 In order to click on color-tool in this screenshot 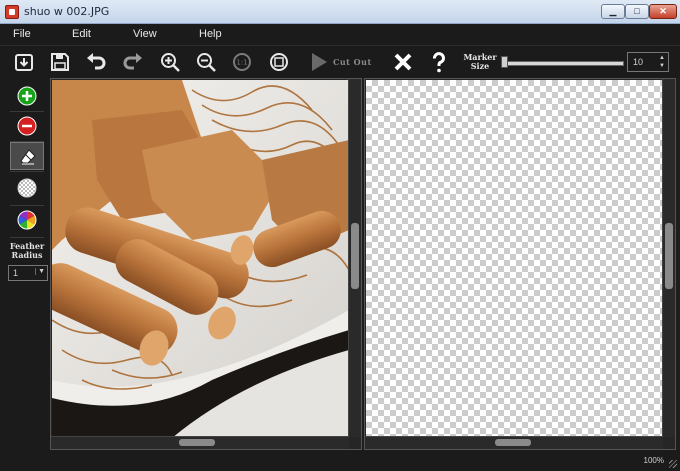, I will do `click(27, 220)`.